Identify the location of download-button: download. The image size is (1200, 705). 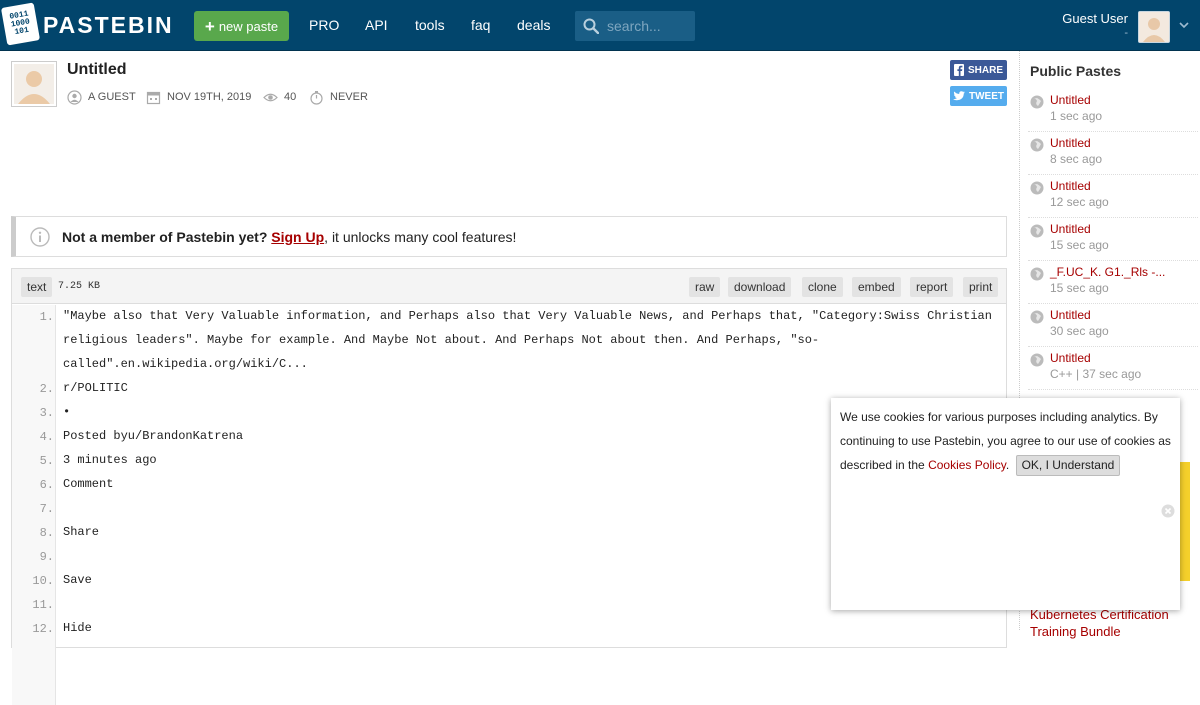
(760, 287).